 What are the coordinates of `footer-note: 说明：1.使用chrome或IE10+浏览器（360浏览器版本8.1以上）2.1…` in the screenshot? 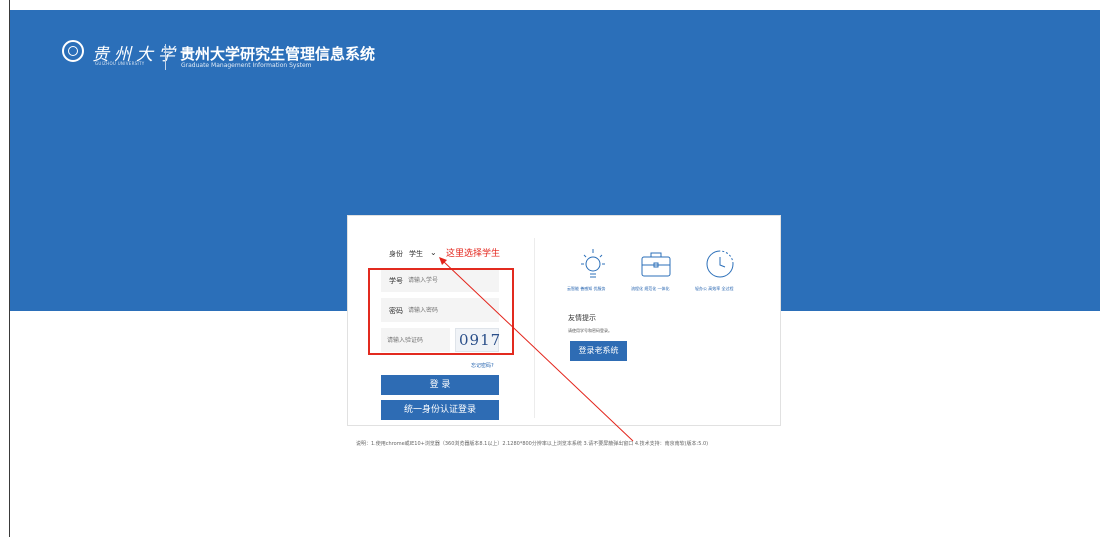 It's located at (532, 444).